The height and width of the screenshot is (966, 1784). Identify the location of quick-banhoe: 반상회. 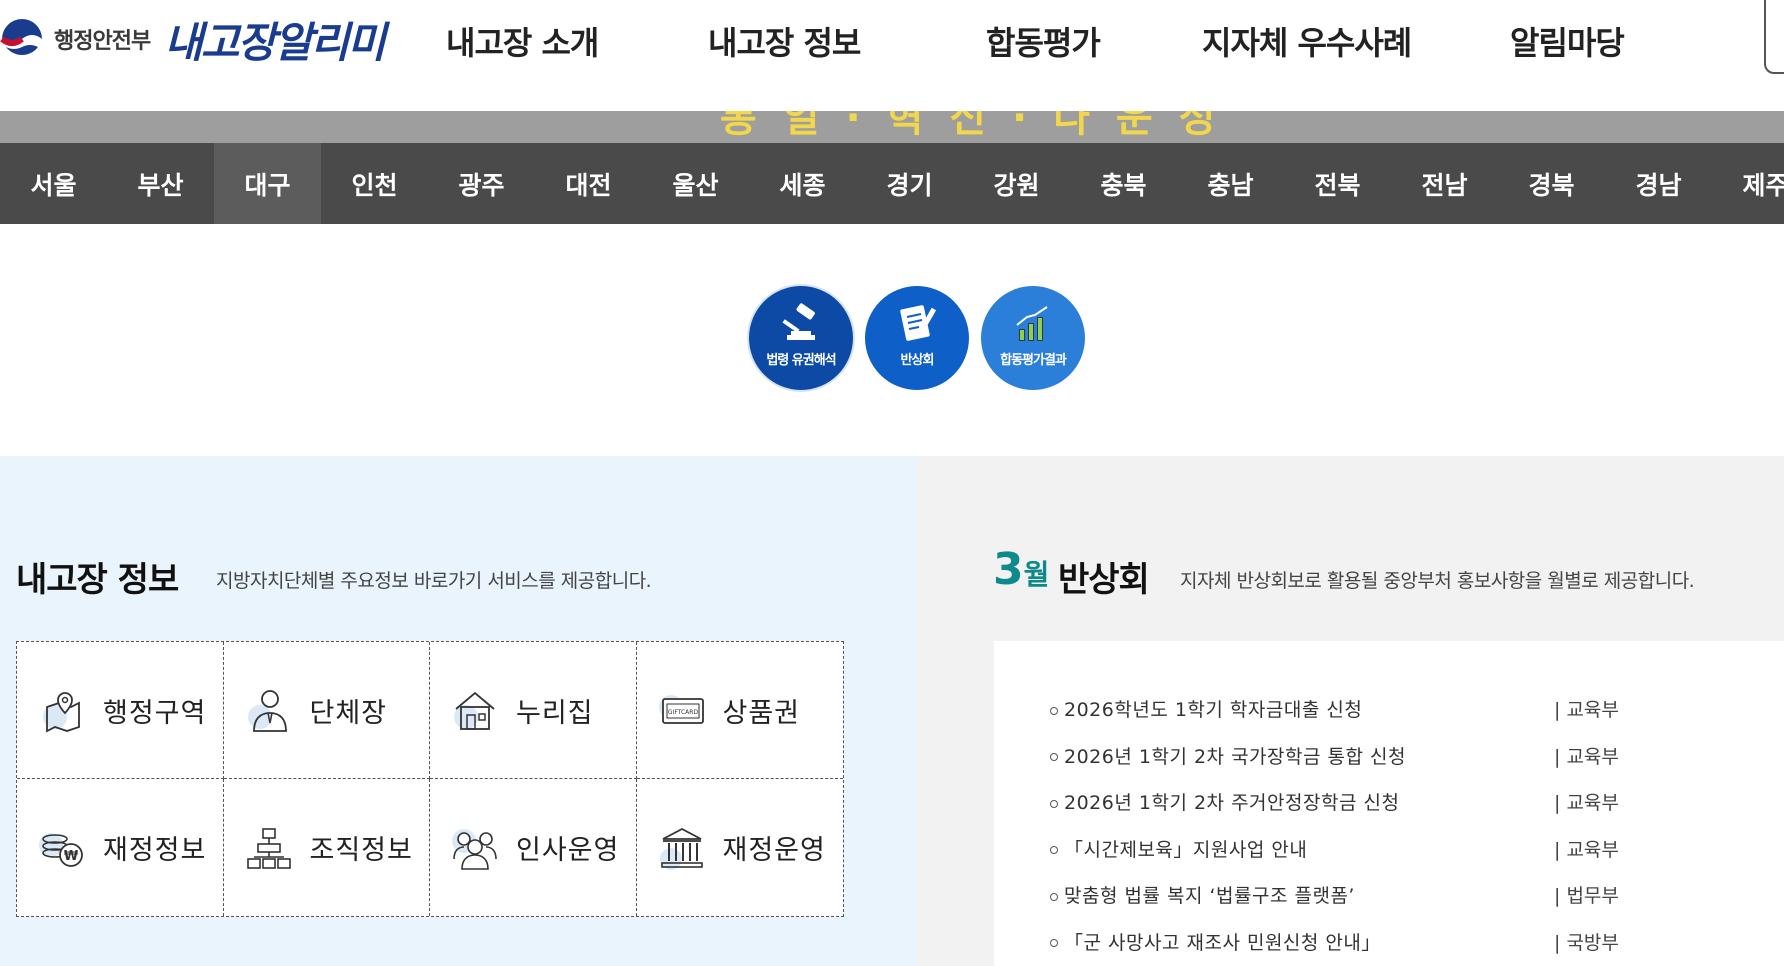
(917, 338).